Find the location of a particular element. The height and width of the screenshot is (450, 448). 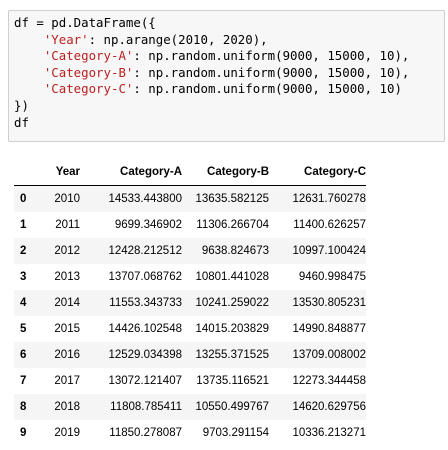

cell-category-b: 9638.824673 is located at coordinates (235, 251).